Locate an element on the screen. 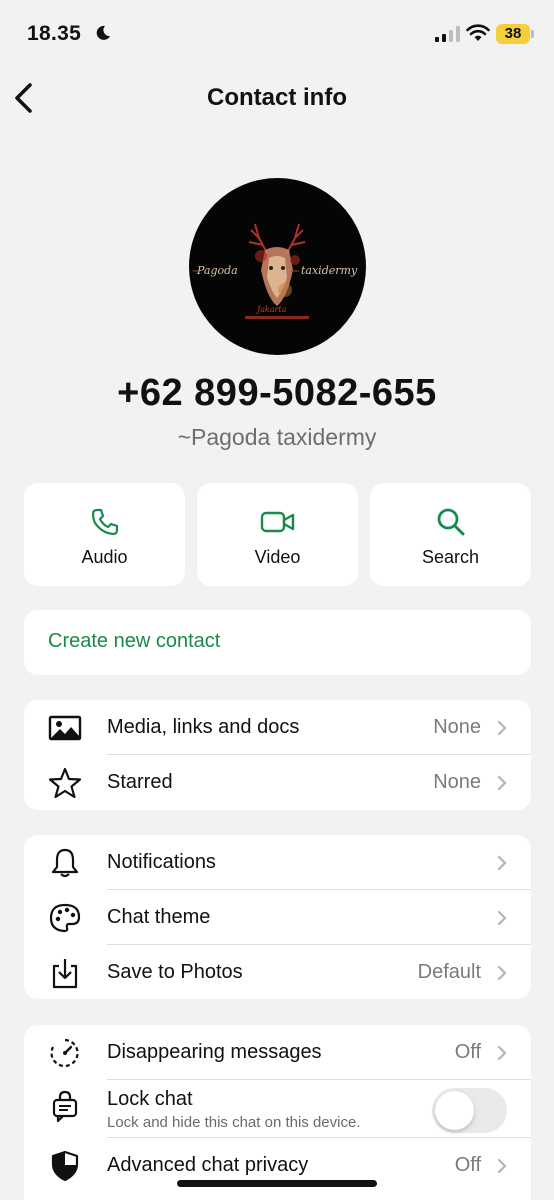 The height and width of the screenshot is (1200, 554). home-indicator is located at coordinates (277, 1183).